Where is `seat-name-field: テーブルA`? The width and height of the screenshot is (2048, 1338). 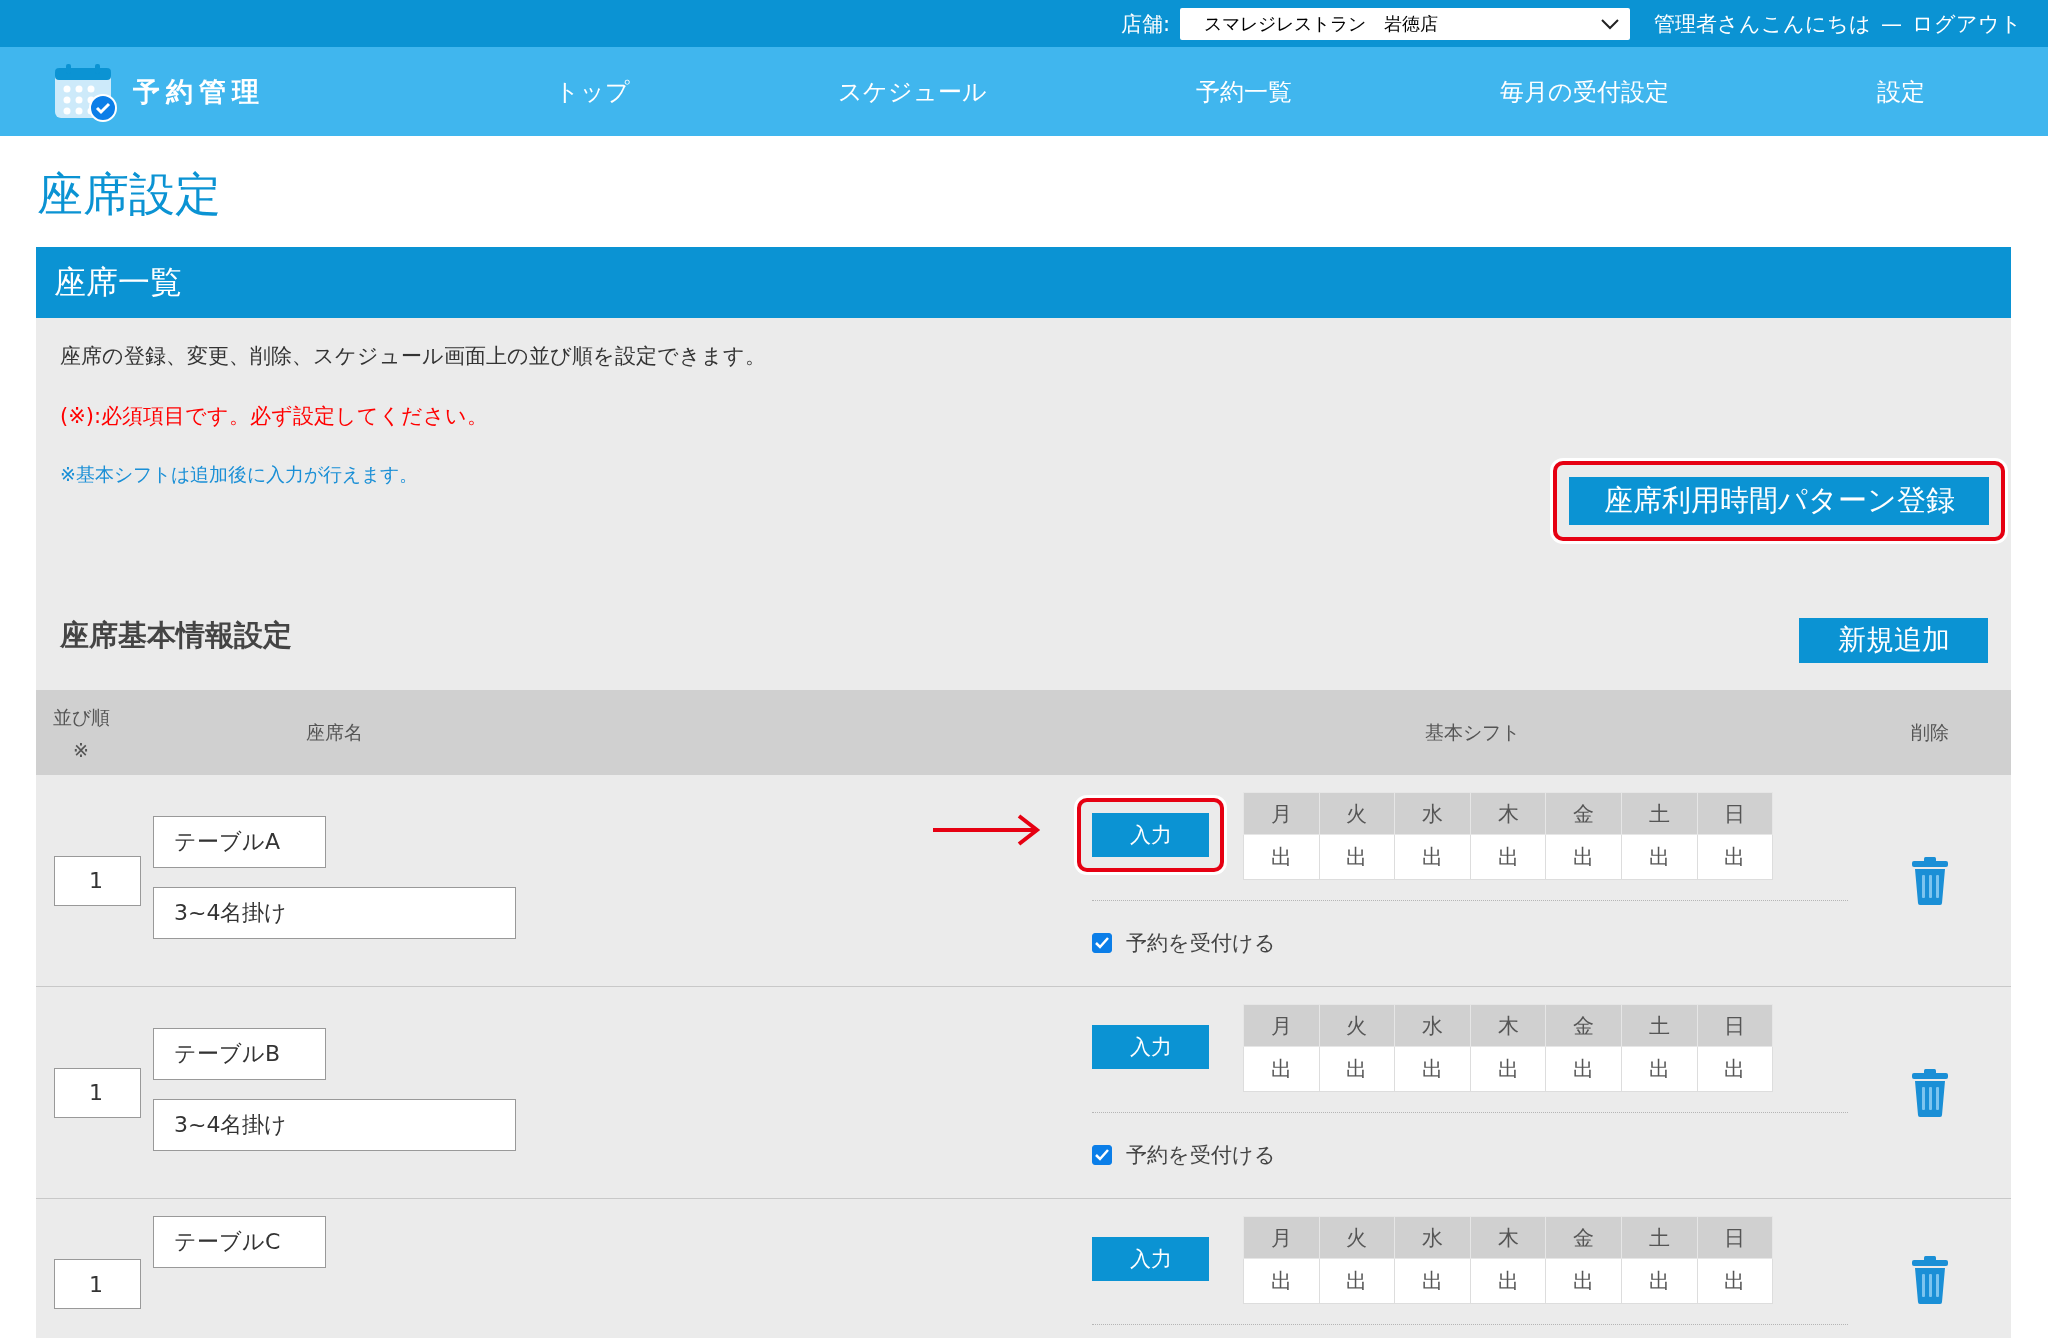 seat-name-field: テーブルA is located at coordinates (239, 841).